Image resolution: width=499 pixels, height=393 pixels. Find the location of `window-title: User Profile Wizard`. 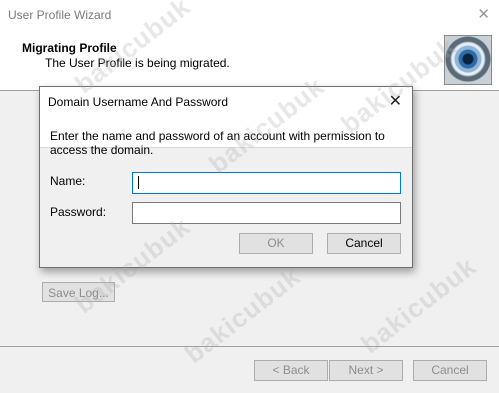

window-title: User Profile Wizard is located at coordinates (60, 15).